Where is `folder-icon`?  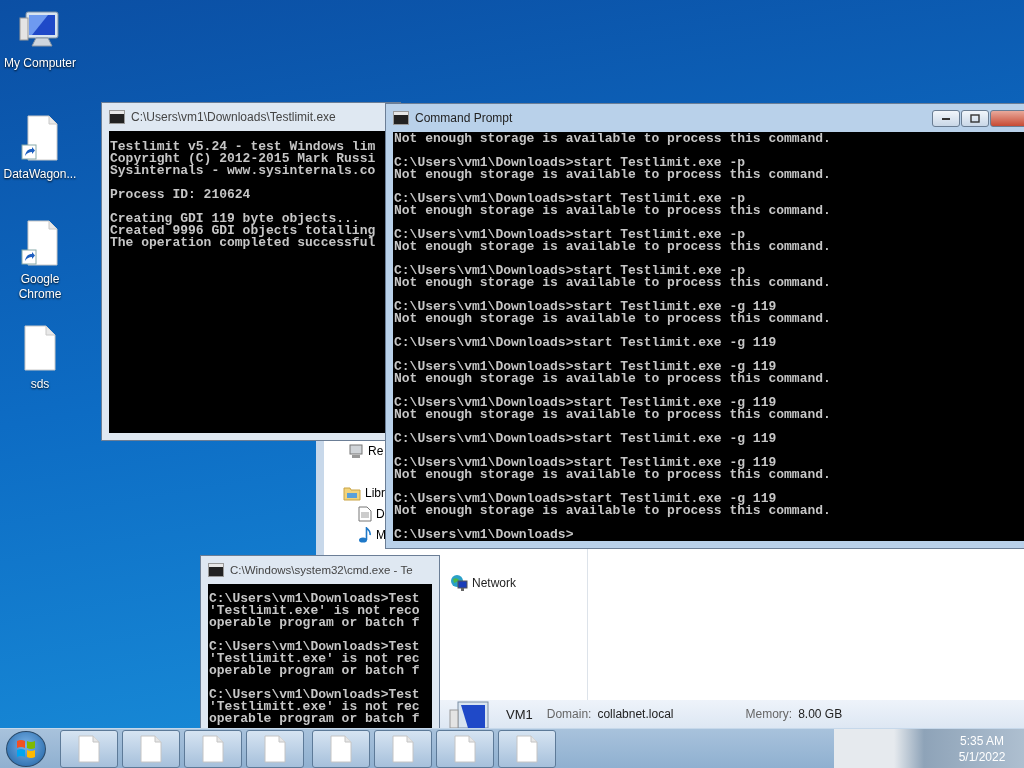 folder-icon is located at coordinates (352, 492).